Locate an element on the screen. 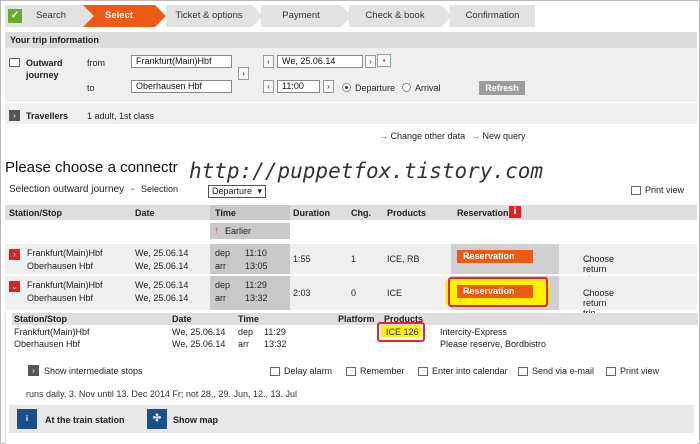  heading-tail: r is located at coordinates (175, 167).